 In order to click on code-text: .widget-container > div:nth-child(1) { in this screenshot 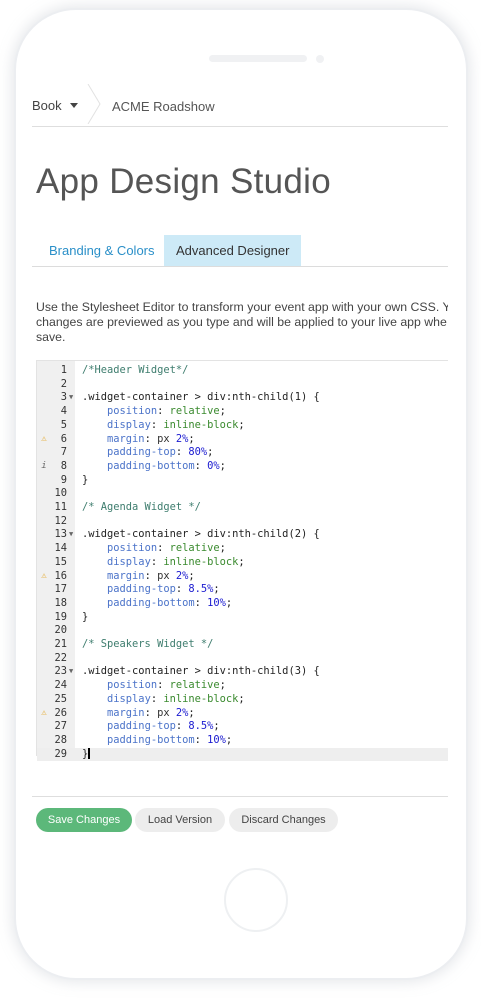, I will do `click(201, 397)`.